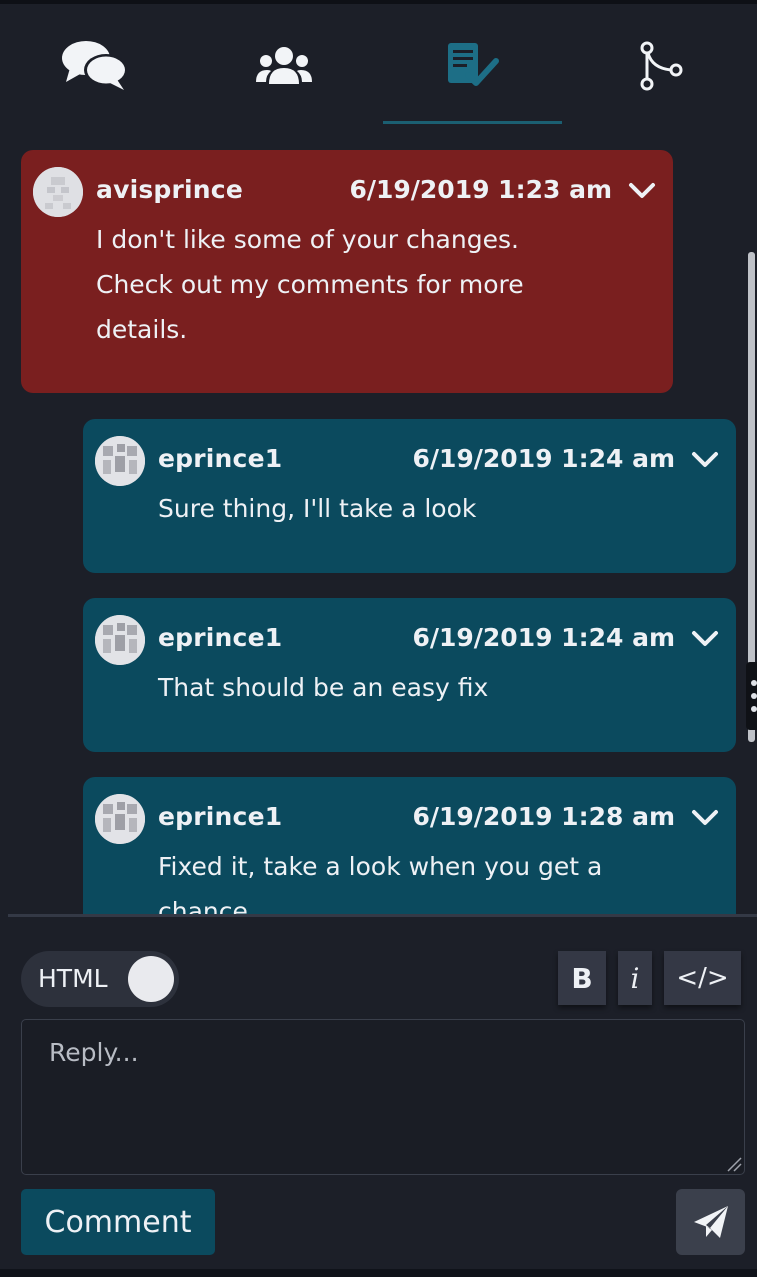 The image size is (757, 1277). What do you see at coordinates (543, 816) in the screenshot?
I see `comment-timestamp: 6/19/2019 1:28 am` at bounding box center [543, 816].